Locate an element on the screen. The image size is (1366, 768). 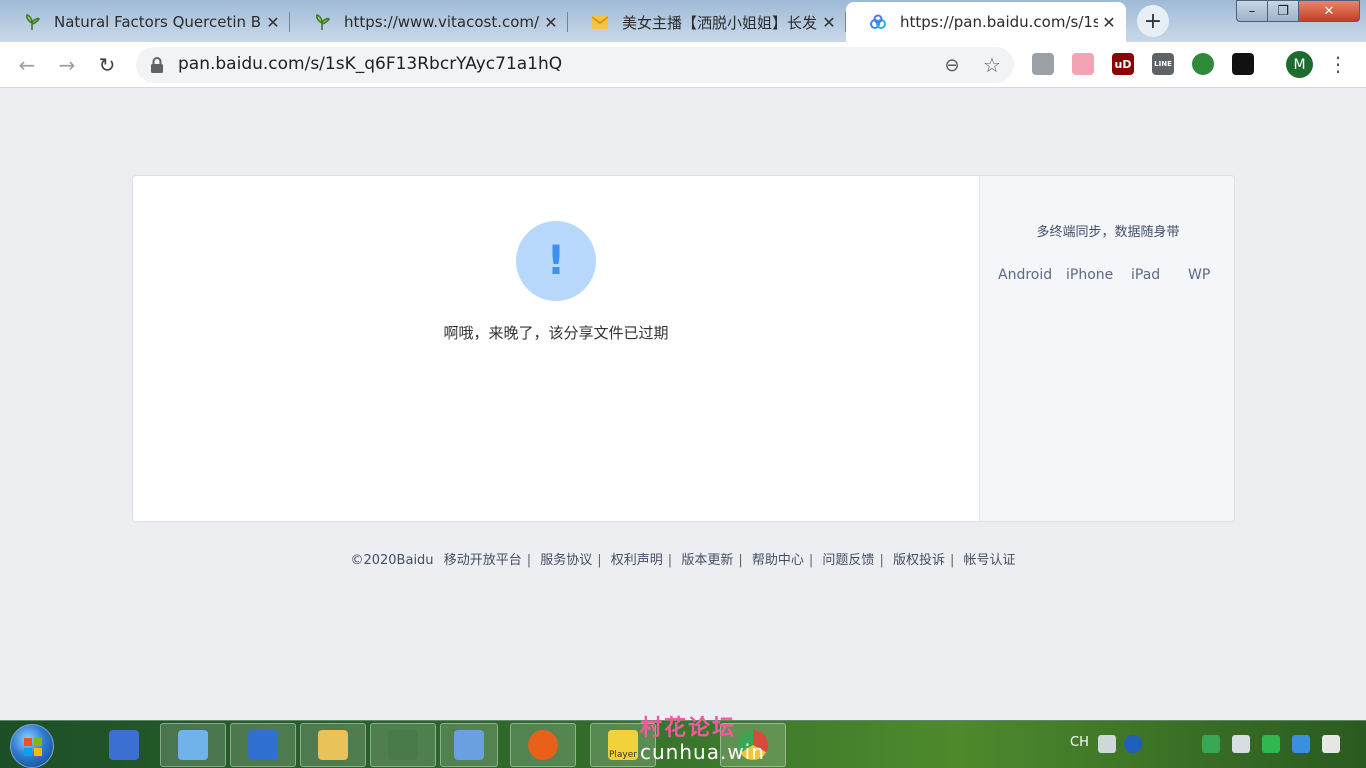
tool-app-button is located at coordinates (124, 745).